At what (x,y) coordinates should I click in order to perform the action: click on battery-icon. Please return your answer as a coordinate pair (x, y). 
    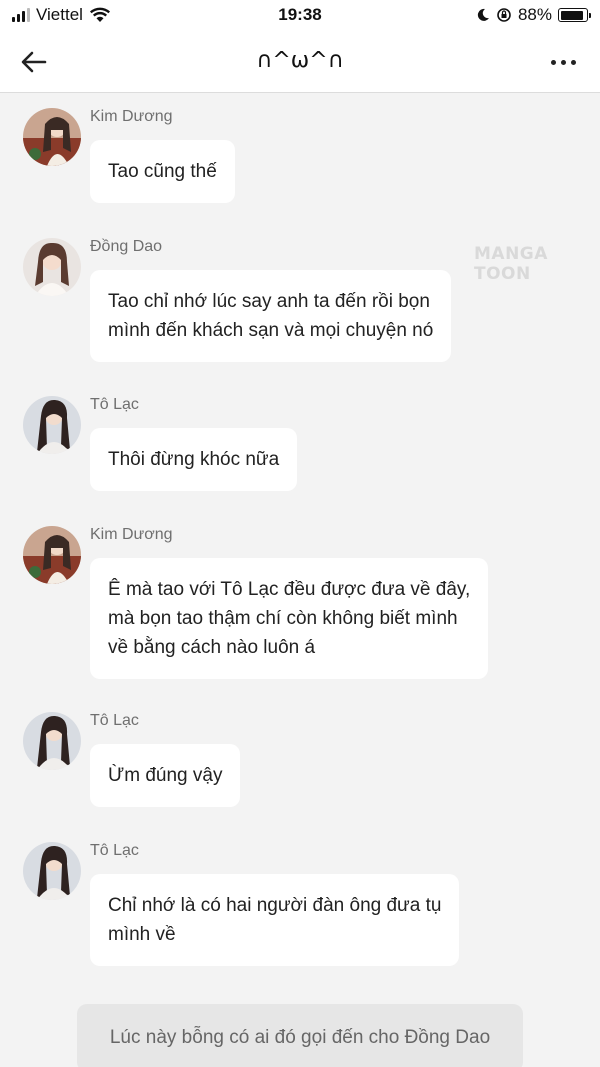
    Looking at the image, I should click on (574, 15).